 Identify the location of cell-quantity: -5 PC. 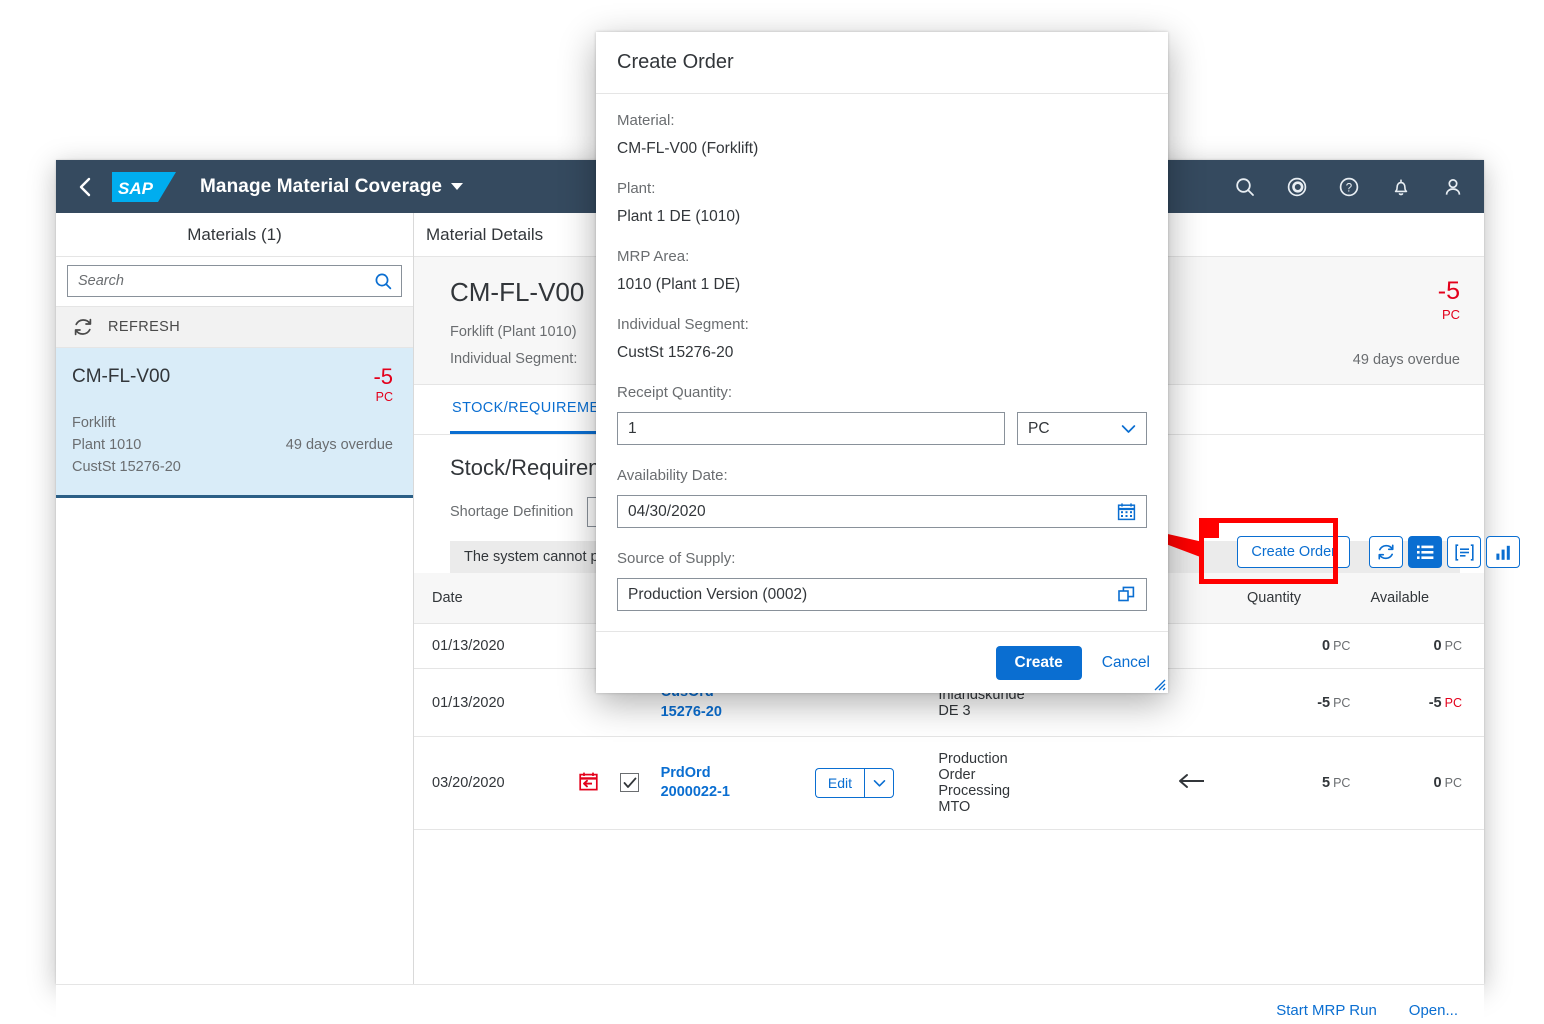
(1299, 703).